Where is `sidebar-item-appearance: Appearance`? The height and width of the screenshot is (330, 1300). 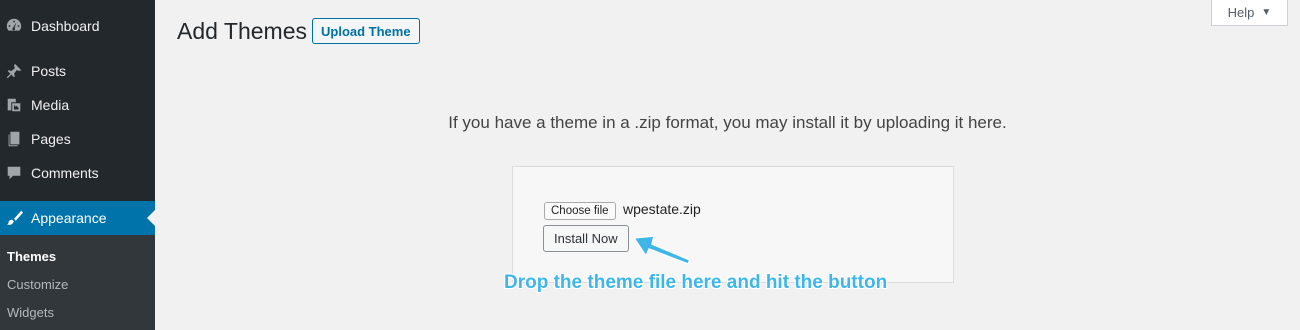 sidebar-item-appearance: Appearance is located at coordinates (77, 218).